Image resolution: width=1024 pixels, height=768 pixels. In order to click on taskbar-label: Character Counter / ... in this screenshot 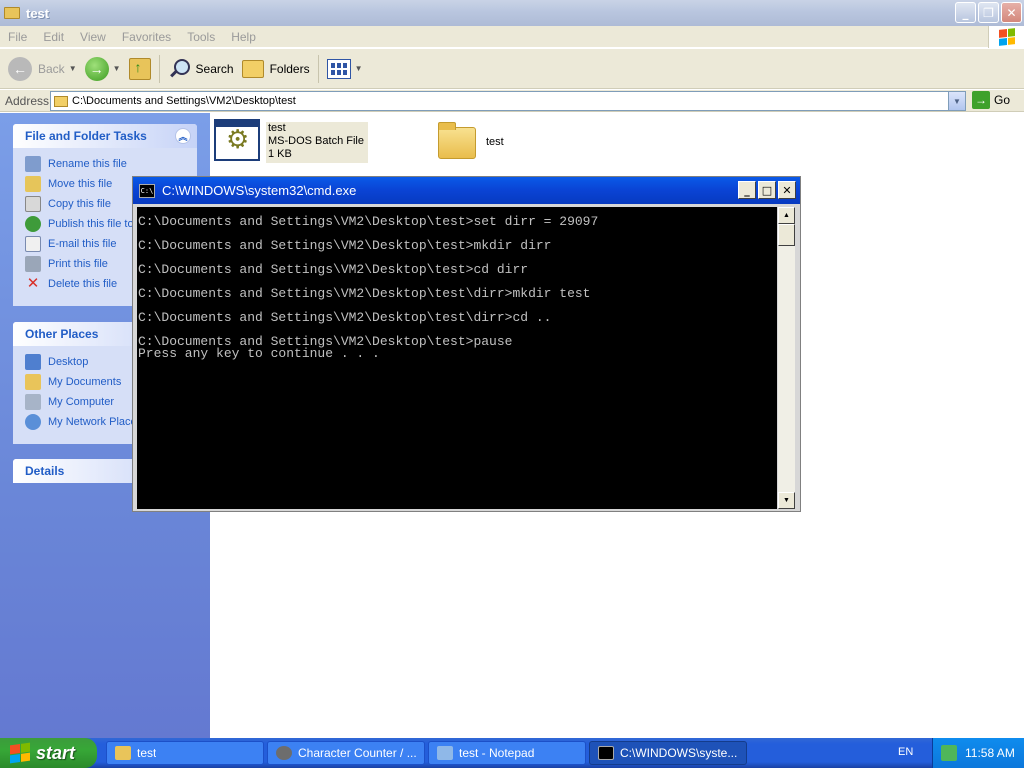, I will do `click(357, 753)`.